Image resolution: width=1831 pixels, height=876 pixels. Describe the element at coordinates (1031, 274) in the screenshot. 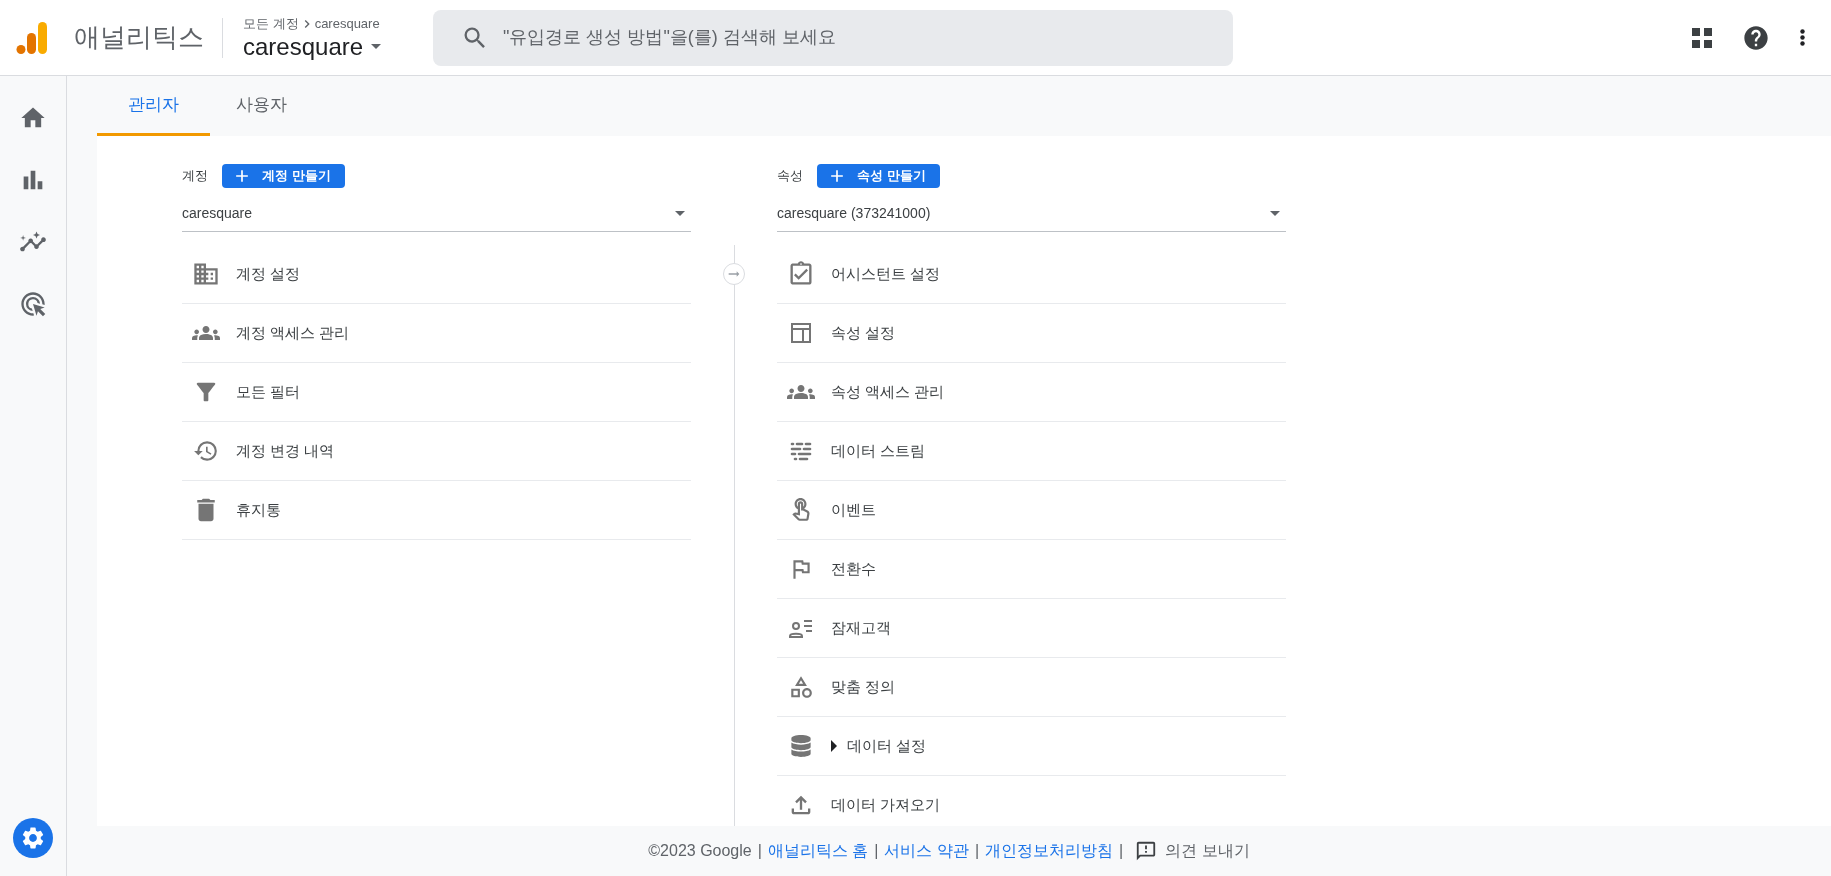

I see `admin-menu-item: 어시스턴트 설정` at that location.